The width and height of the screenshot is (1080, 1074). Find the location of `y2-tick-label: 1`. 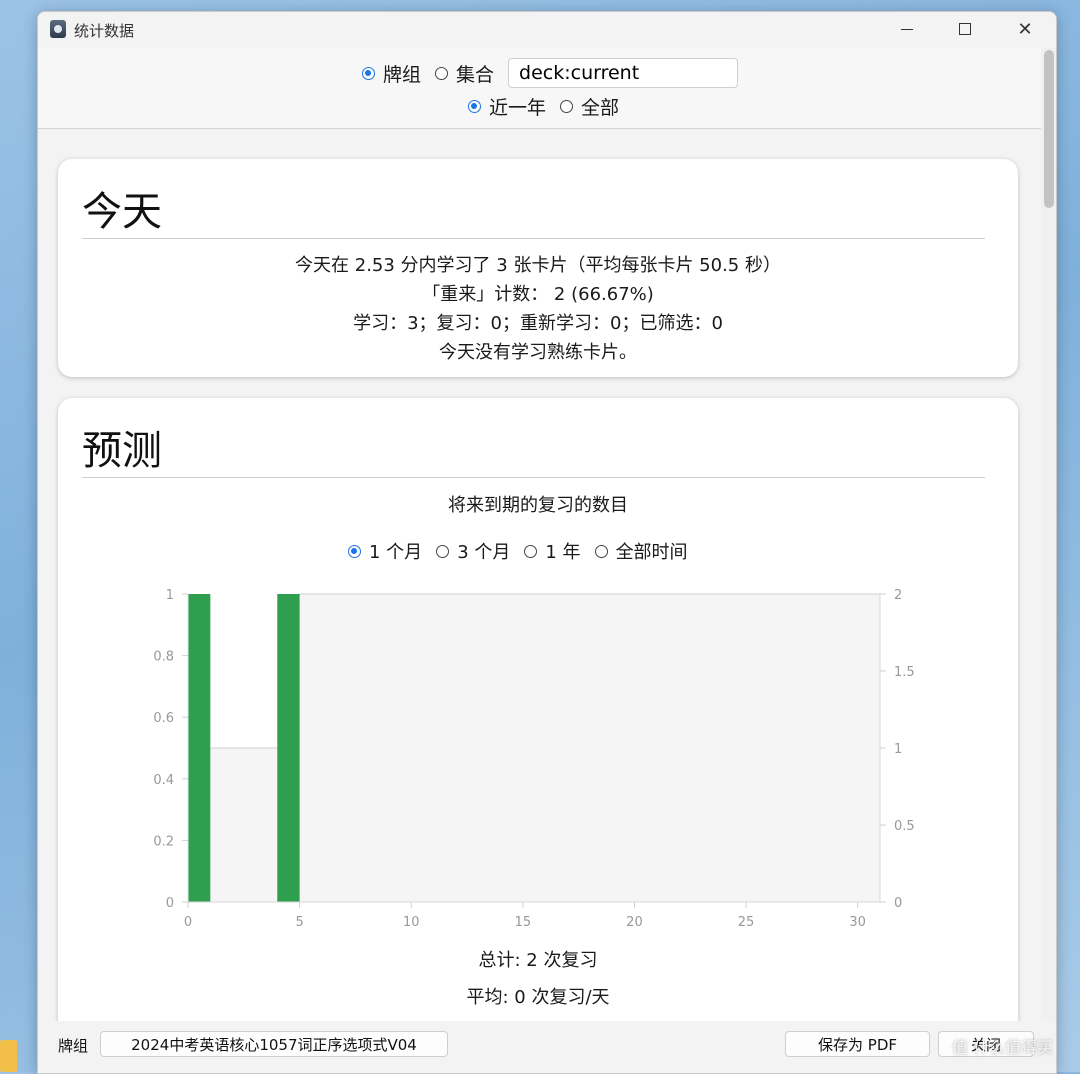

y2-tick-label: 1 is located at coordinates (898, 749).